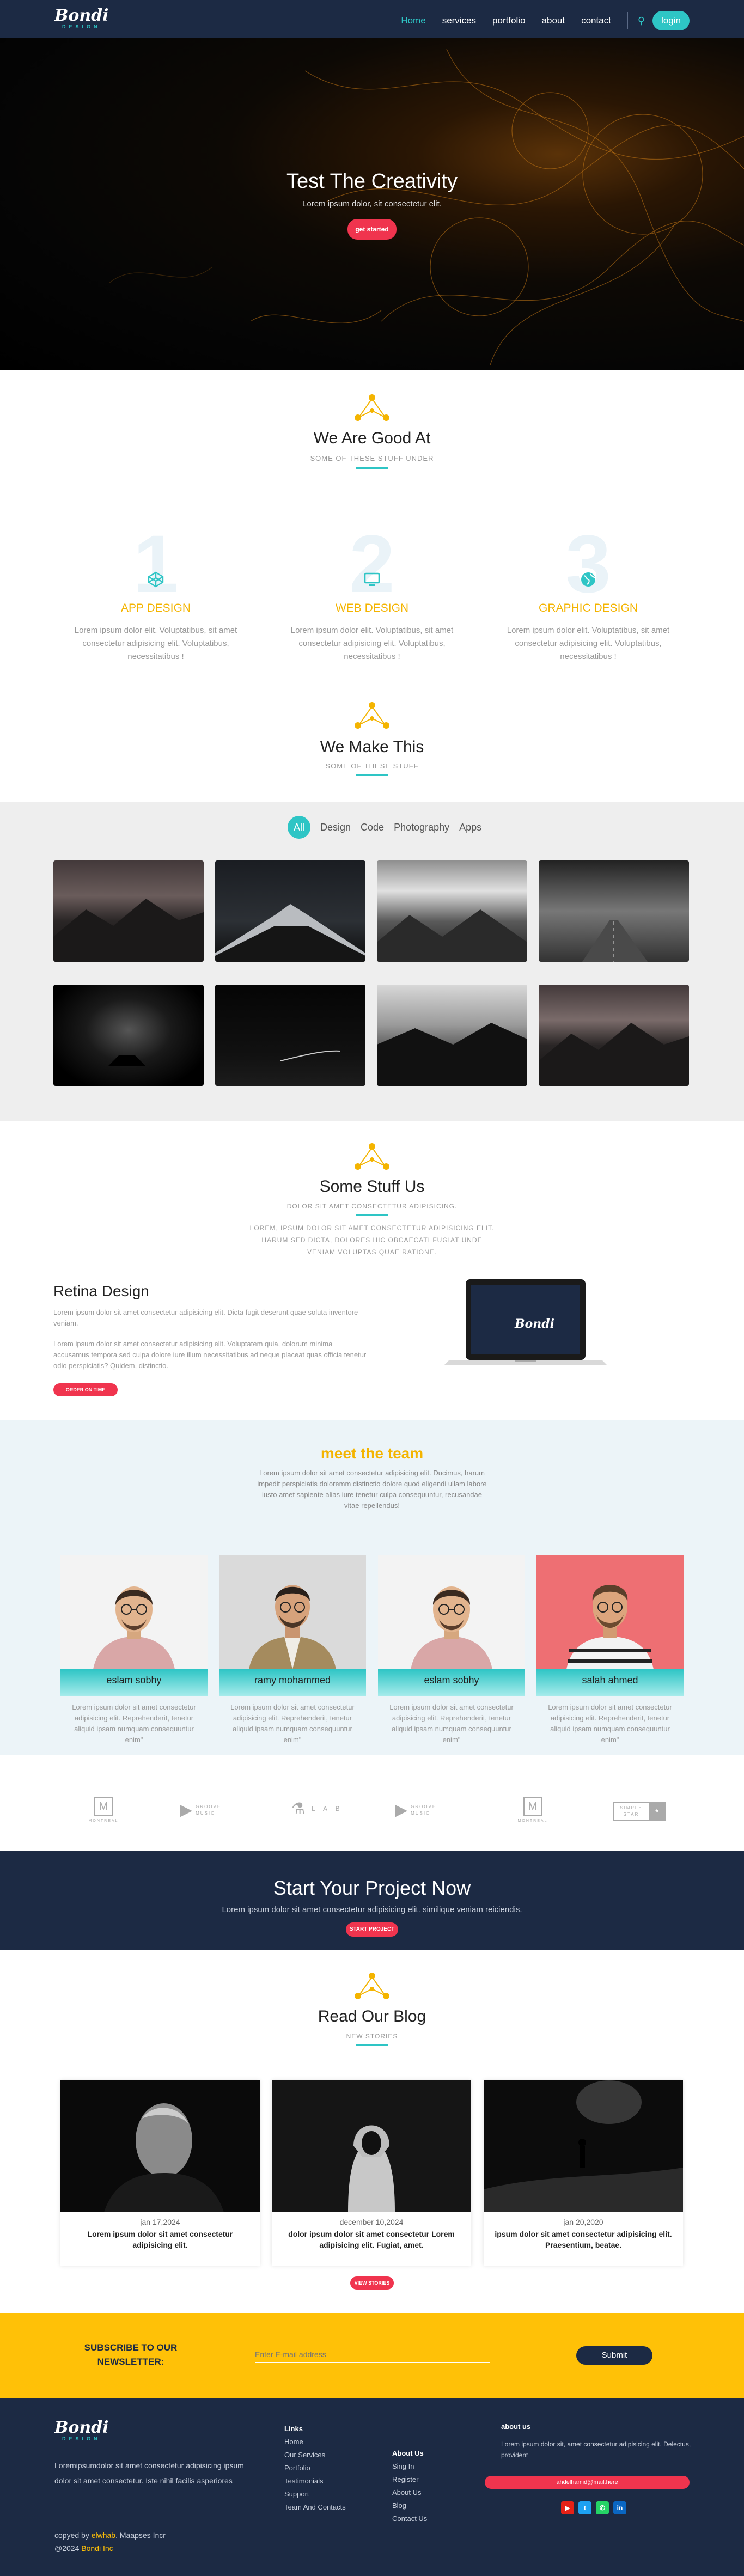  Describe the element at coordinates (315, 2468) in the screenshot. I see `footer-link-portfolio: Portfolio` at that location.